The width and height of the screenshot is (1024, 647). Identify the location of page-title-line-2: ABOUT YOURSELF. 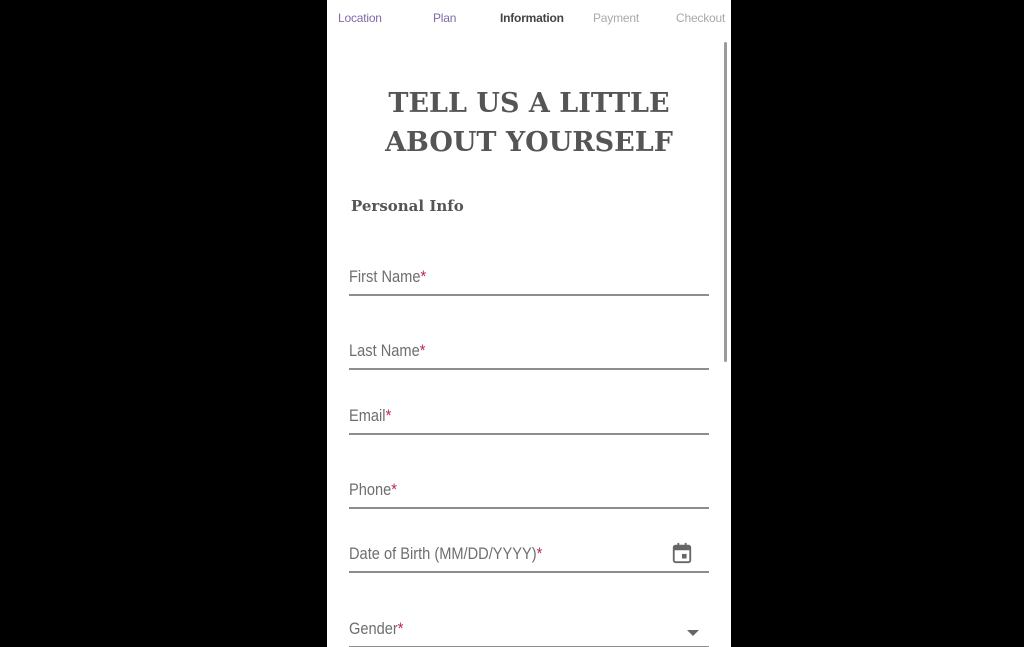
(529, 142).